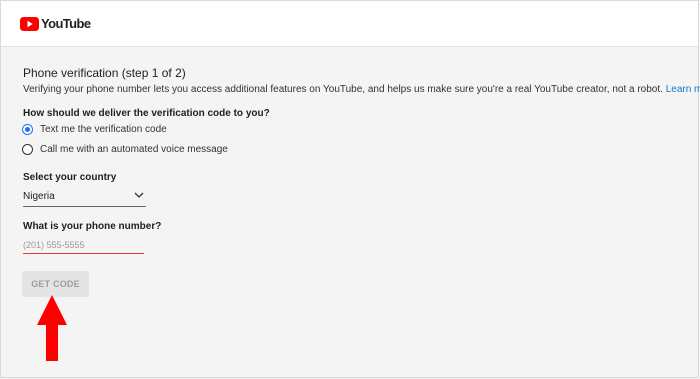  I want to click on learn-more-link: Learn more, so click(683, 89).